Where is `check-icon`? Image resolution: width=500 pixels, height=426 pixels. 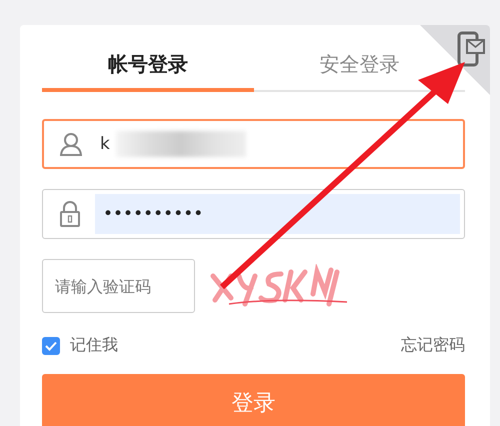
check-icon is located at coordinates (51, 345).